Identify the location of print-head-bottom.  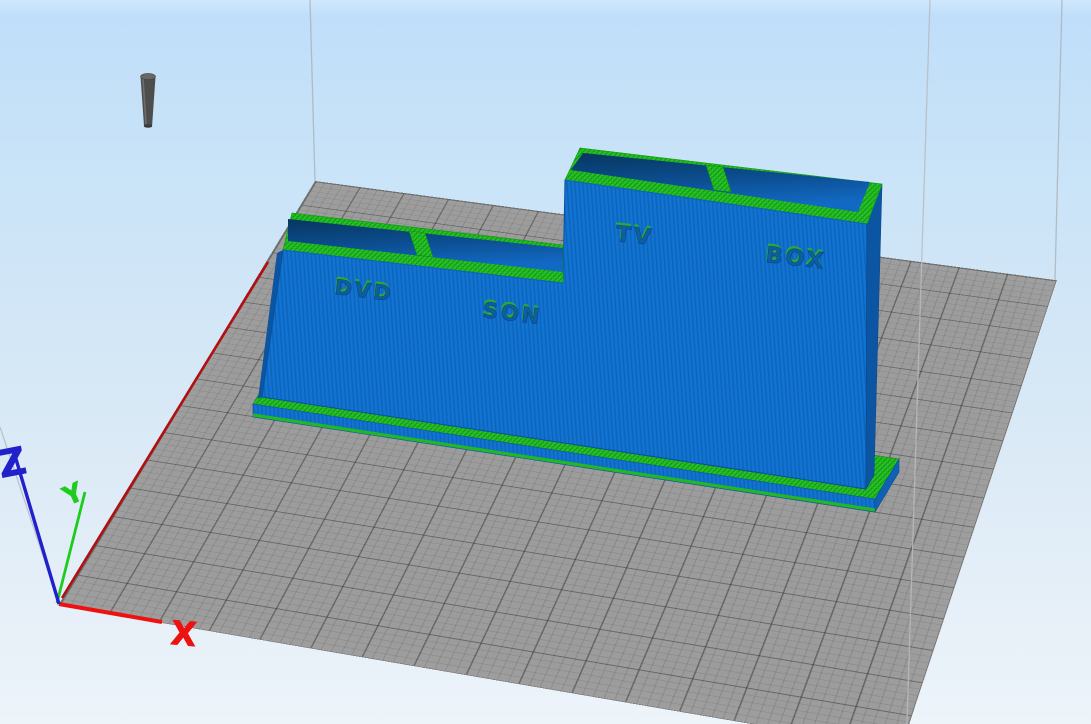
(148, 126).